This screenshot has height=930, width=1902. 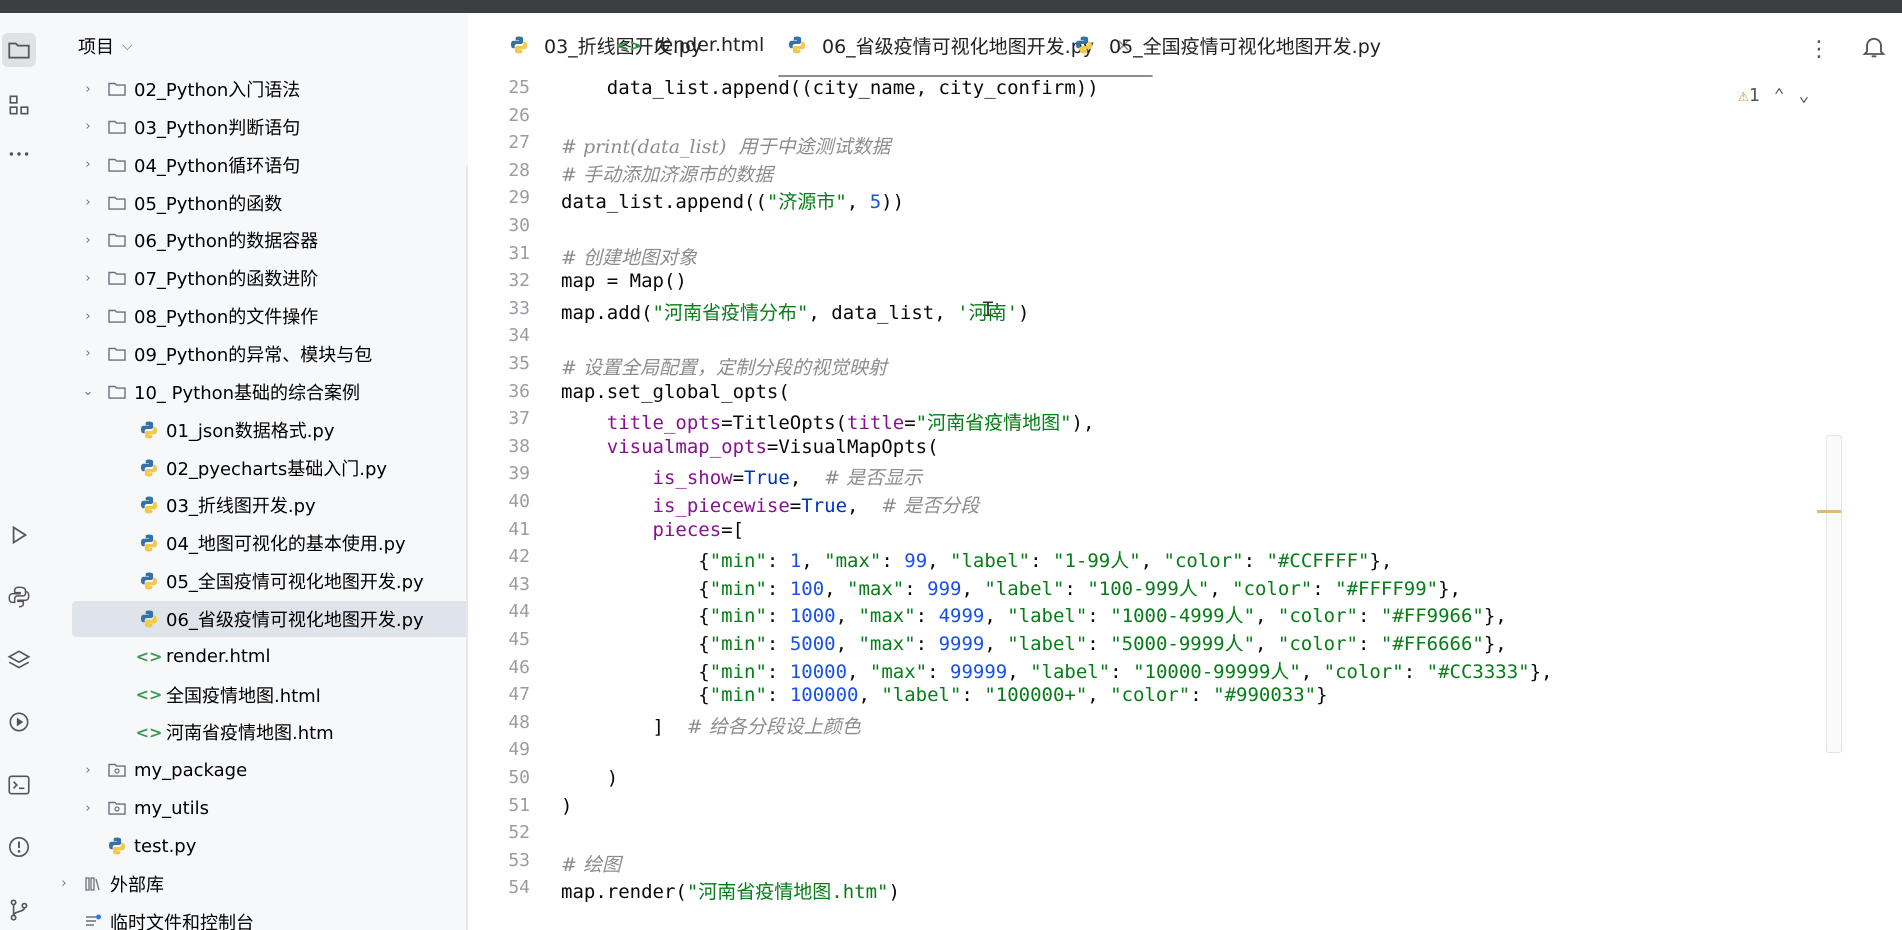 What do you see at coordinates (253, 657) in the screenshot?
I see `tree-item: <> render.html` at bounding box center [253, 657].